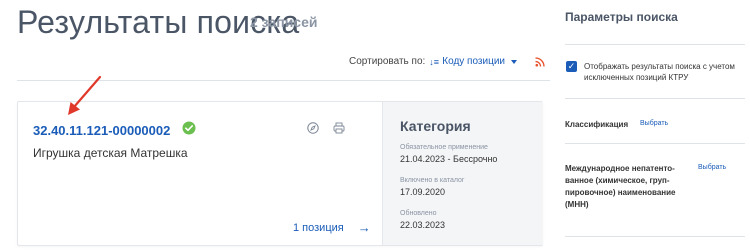 The height and width of the screenshot is (250, 750). Describe the element at coordinates (284, 22) in the screenshot. I see `records-count: 2 записей` at that location.